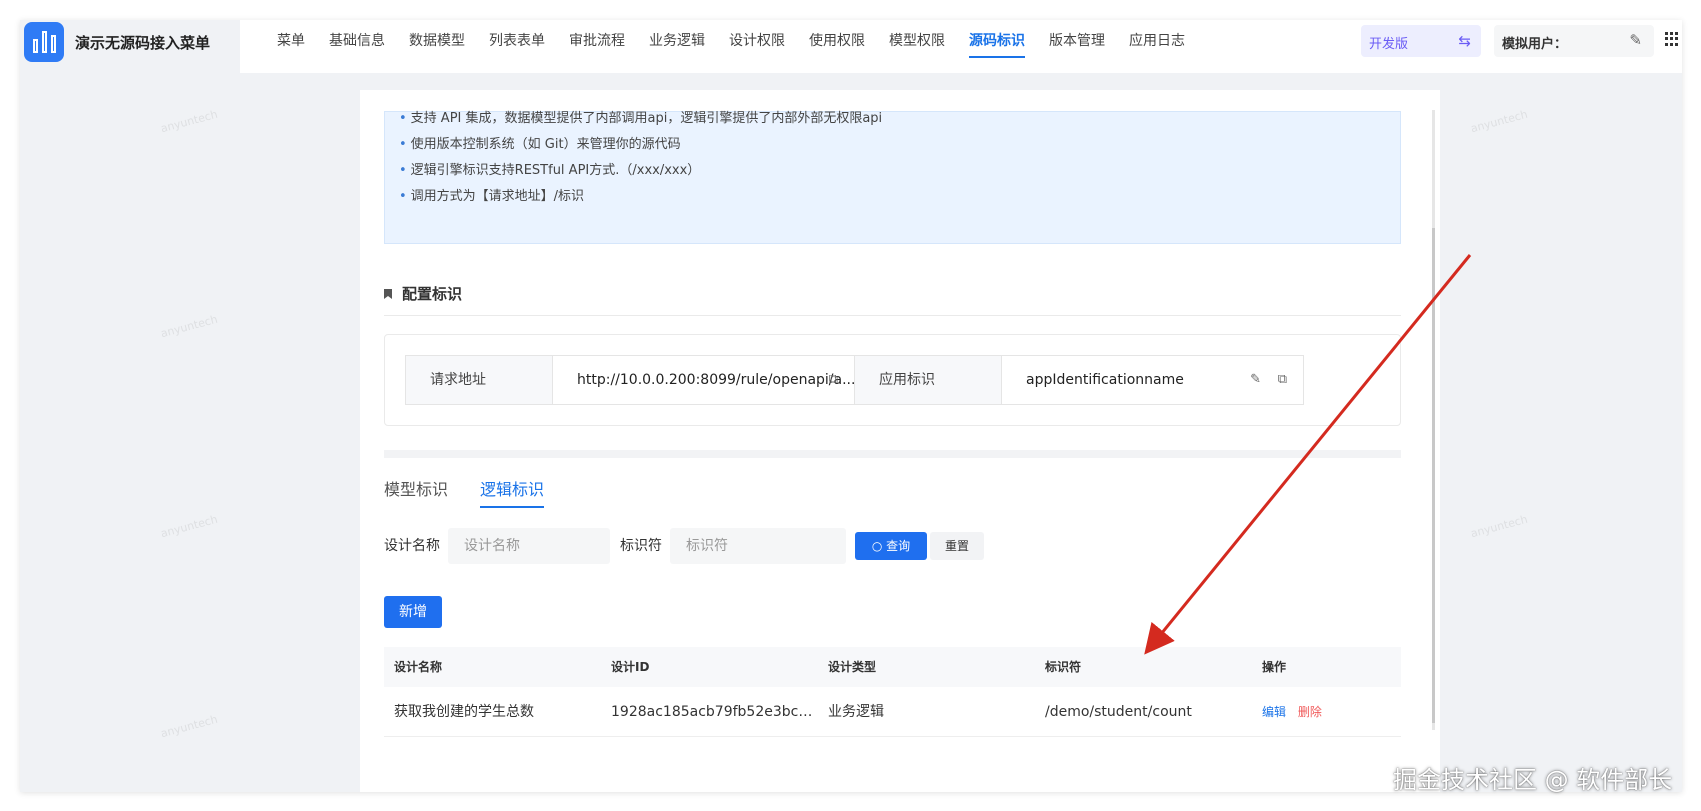 The height and width of the screenshot is (811, 1701). Describe the element at coordinates (1308, 454) in the screenshot. I see `annotation-arrow` at that location.